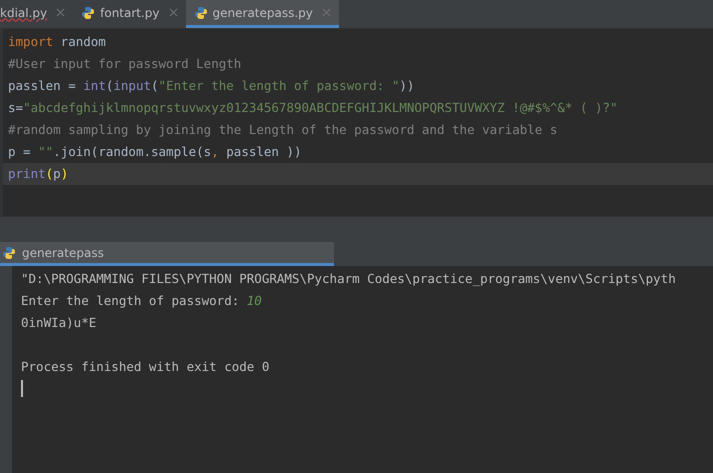 This screenshot has width=713, height=473. What do you see at coordinates (145, 367) in the screenshot?
I see `console-line: Process finished with exit code 0` at bounding box center [145, 367].